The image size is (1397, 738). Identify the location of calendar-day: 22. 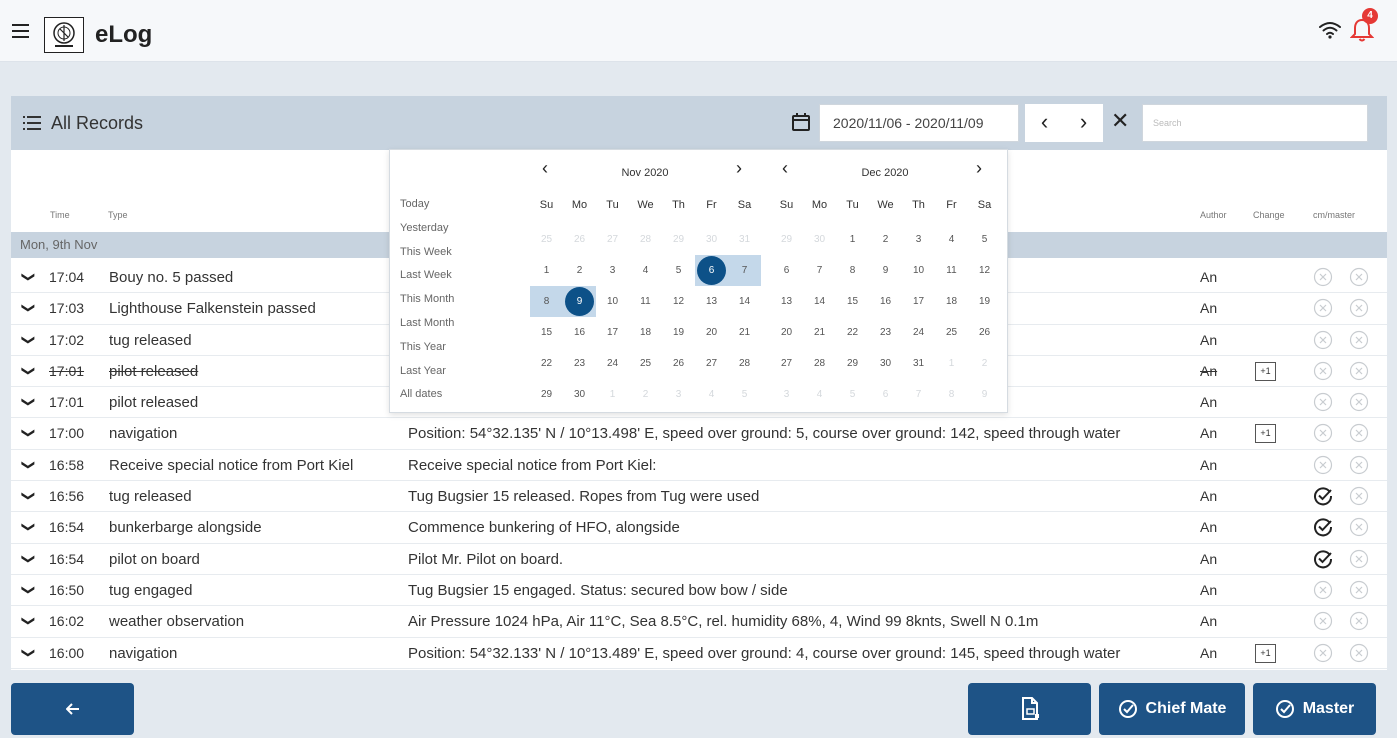
(546, 363).